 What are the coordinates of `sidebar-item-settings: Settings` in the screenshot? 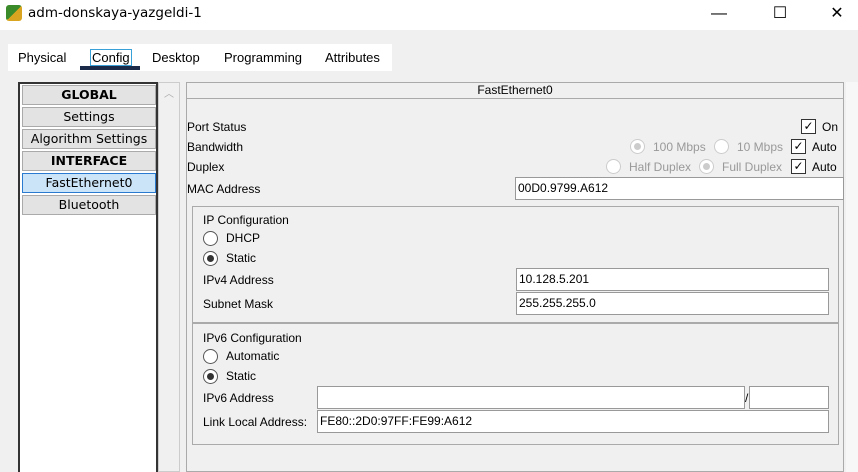 It's located at (89, 117).